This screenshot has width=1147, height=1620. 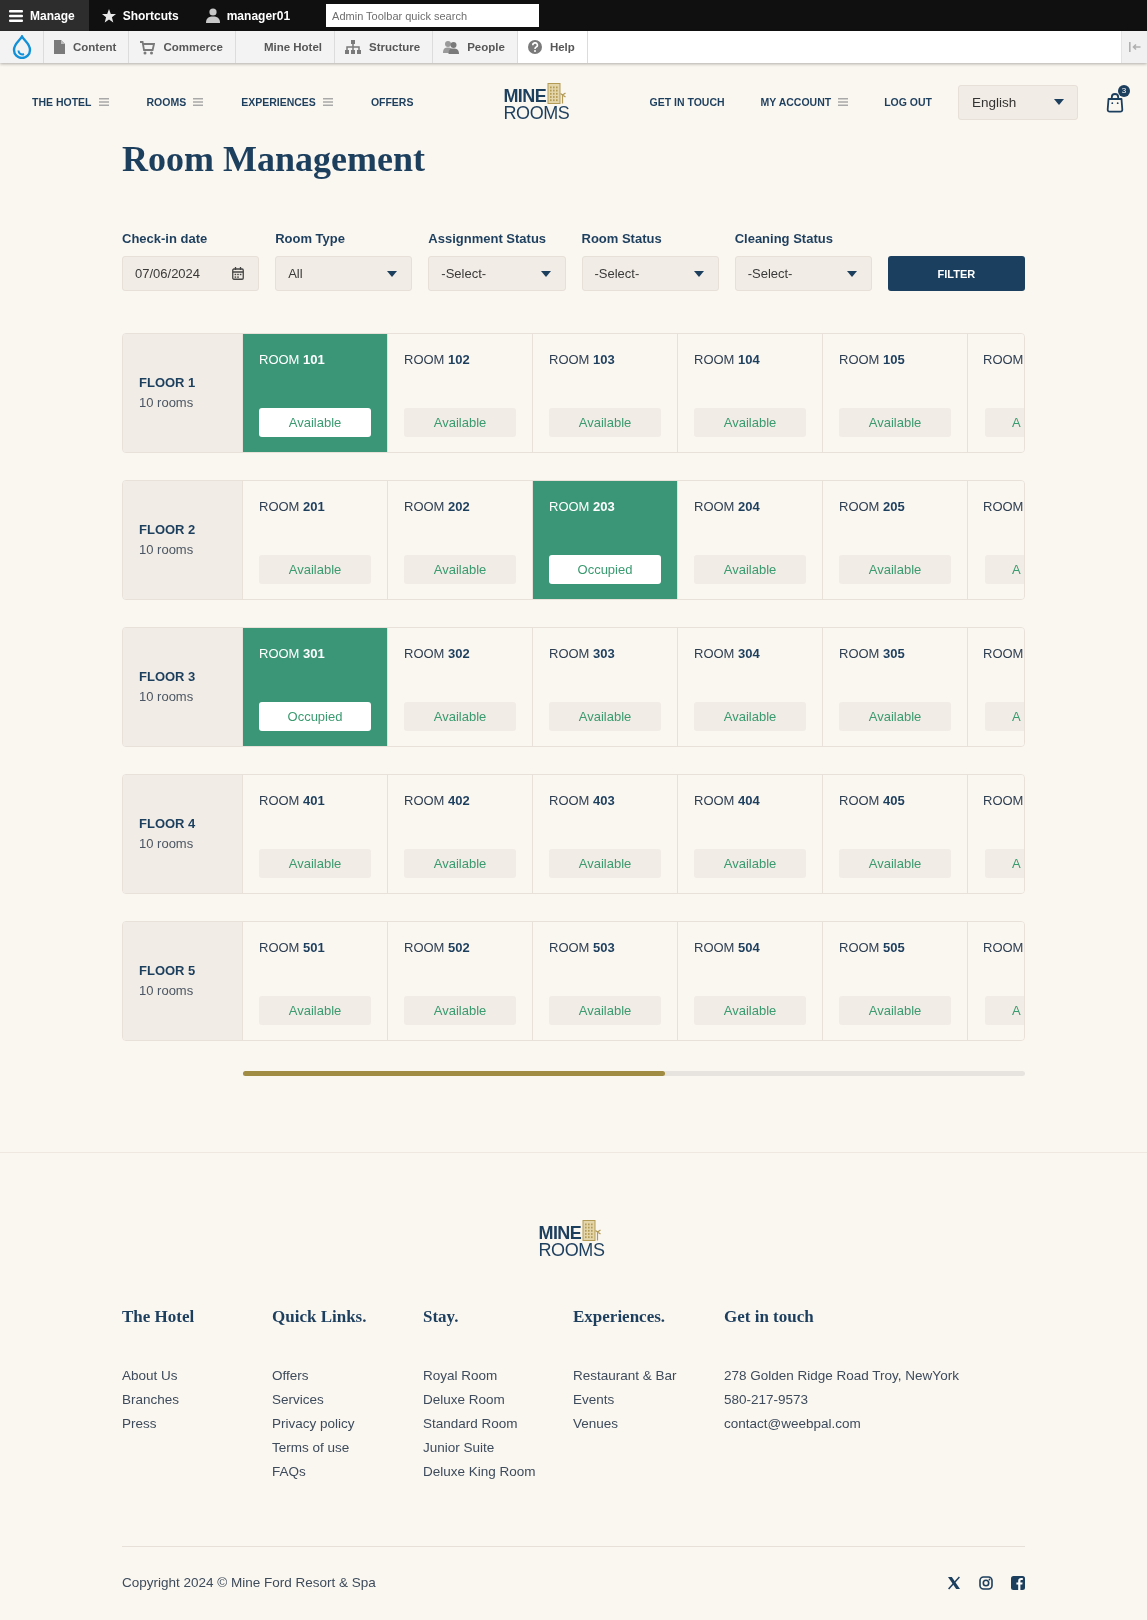 What do you see at coordinates (596, 1424) in the screenshot?
I see `footer-link: Venues` at bounding box center [596, 1424].